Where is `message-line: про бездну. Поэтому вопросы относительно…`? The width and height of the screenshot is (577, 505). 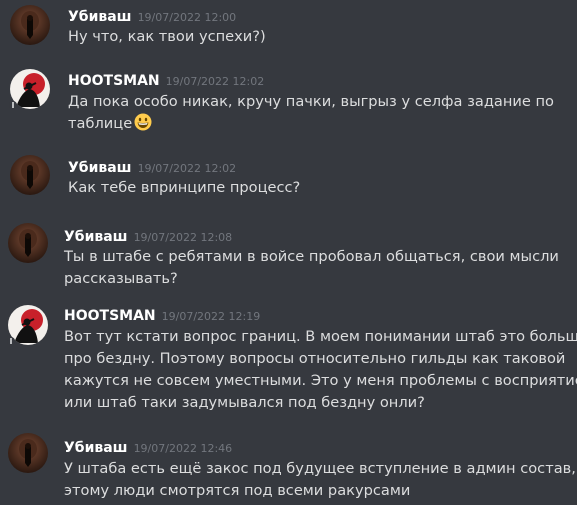
message-line: про бездну. Поэтому вопросы относительно… is located at coordinates (315, 358).